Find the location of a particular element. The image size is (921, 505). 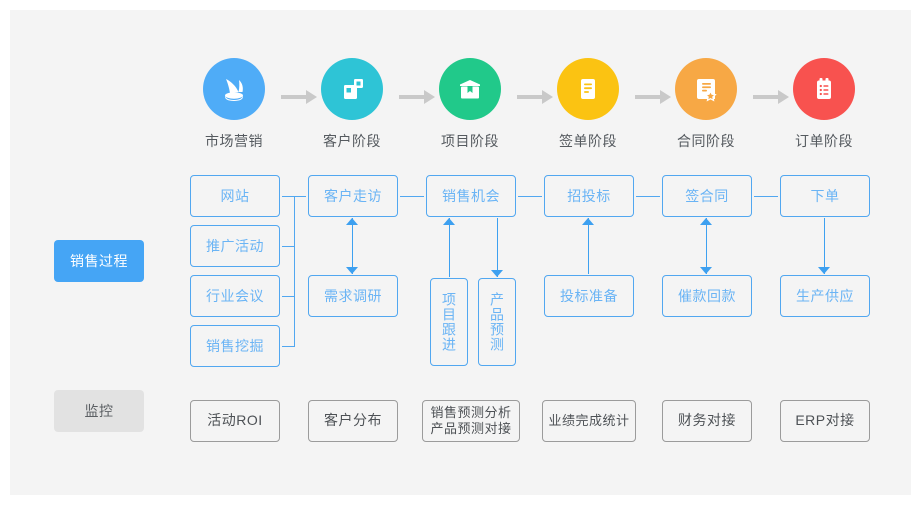

package-box-icon is located at coordinates (470, 89).